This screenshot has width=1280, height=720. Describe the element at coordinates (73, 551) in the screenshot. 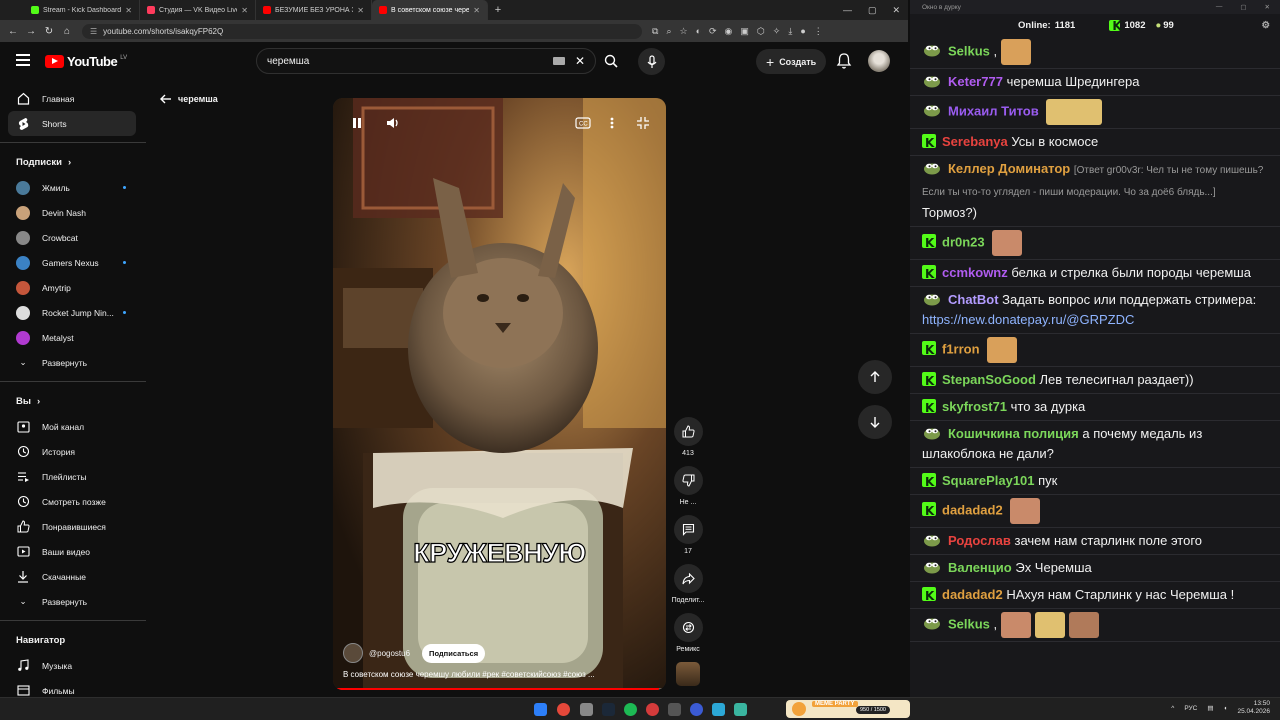

I see `sidebar-item-your-videos: Ваши видео` at that location.